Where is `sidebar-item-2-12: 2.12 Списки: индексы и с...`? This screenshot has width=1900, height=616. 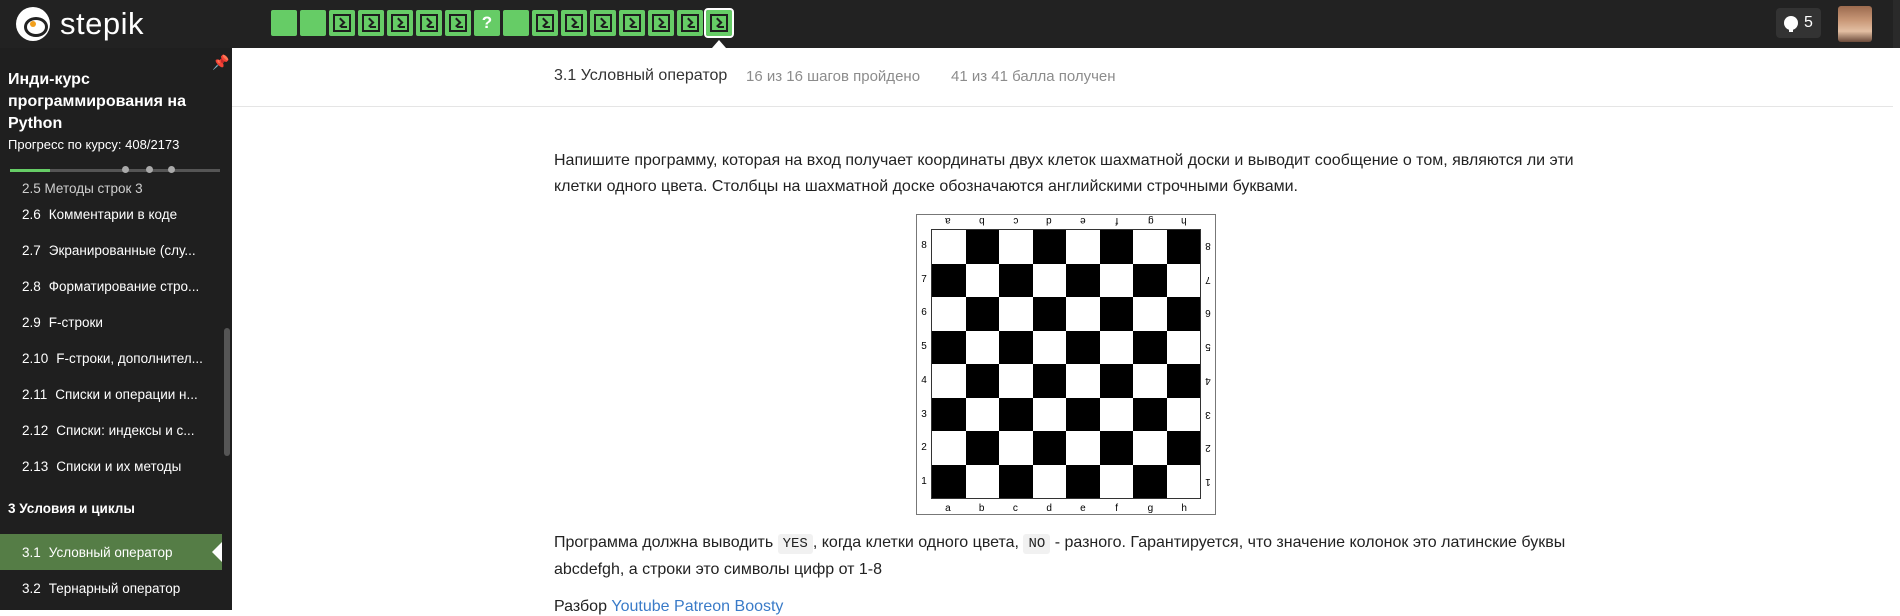 sidebar-item-2-12: 2.12 Списки: индексы и с... is located at coordinates (111, 430).